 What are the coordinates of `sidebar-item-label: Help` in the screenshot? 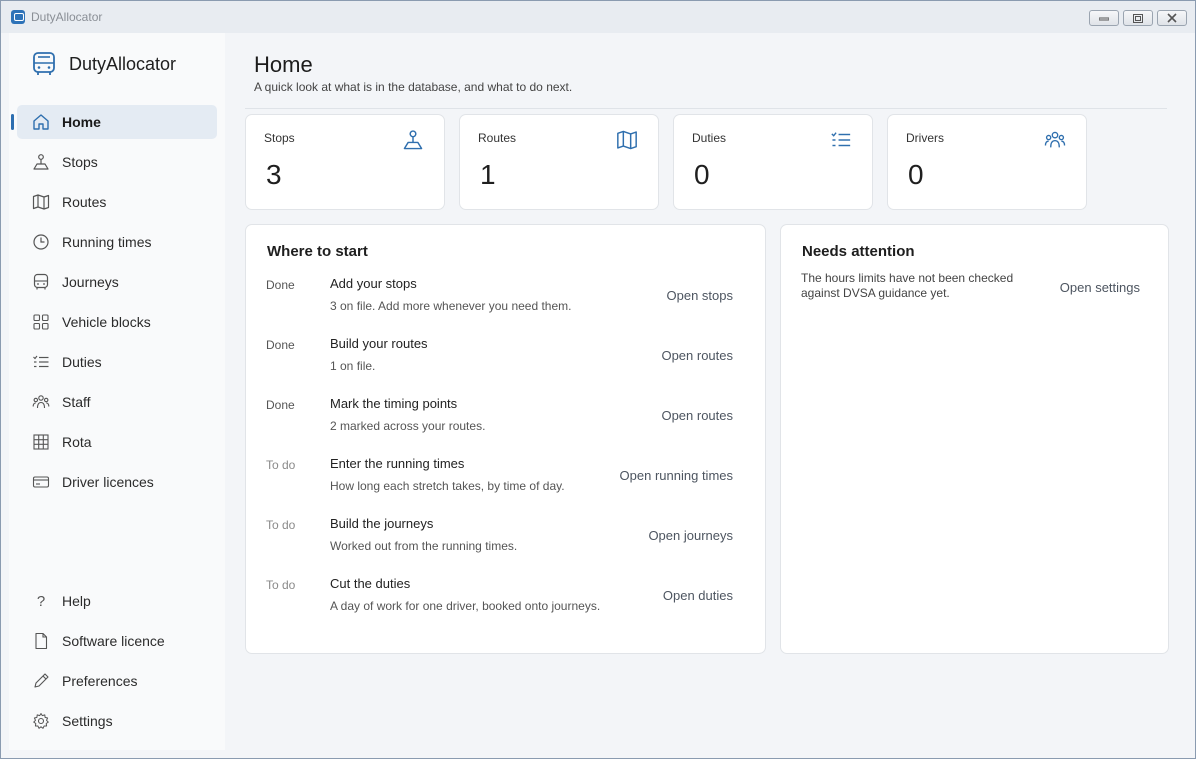 It's located at (76, 601).